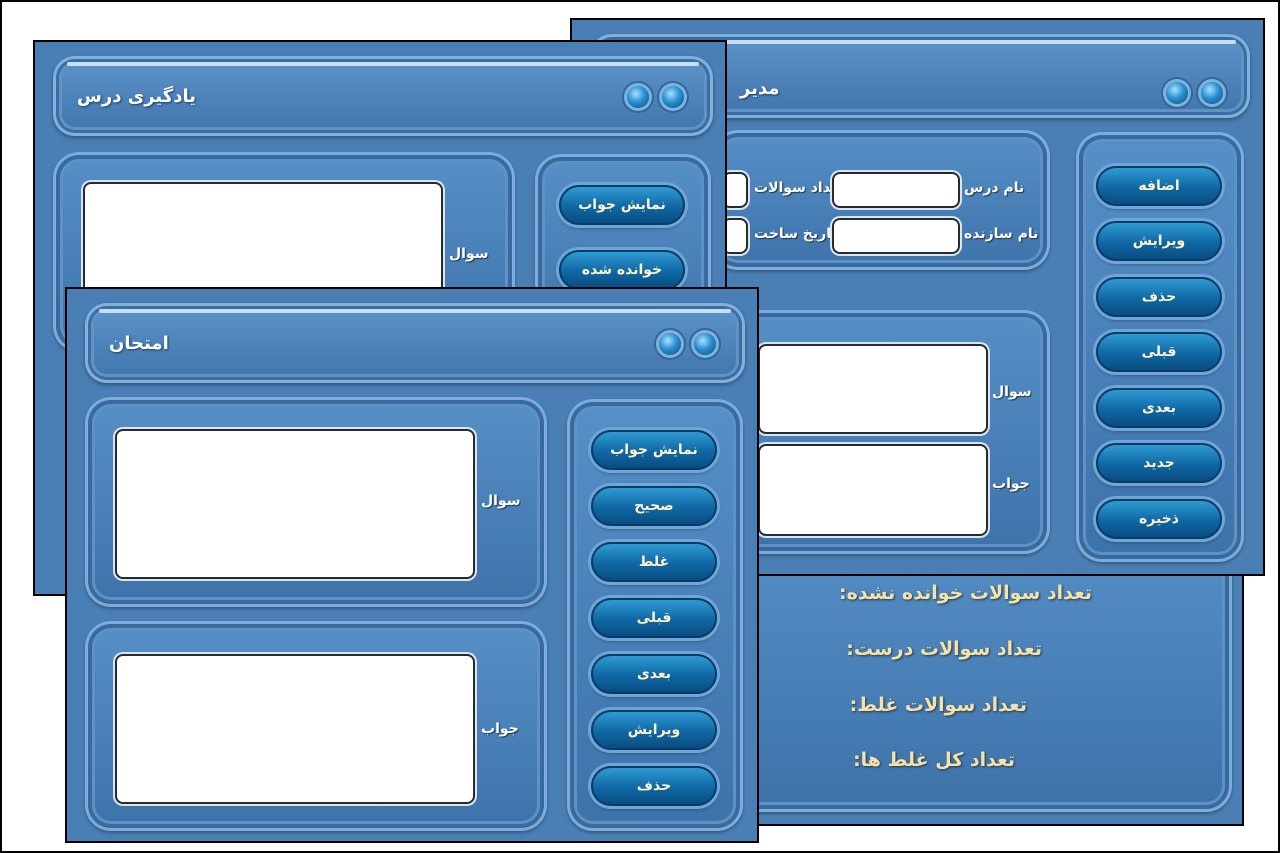 The image size is (1280, 853). What do you see at coordinates (622, 270) in the screenshot?
I see `mark-read-button: خوانده شده` at bounding box center [622, 270].